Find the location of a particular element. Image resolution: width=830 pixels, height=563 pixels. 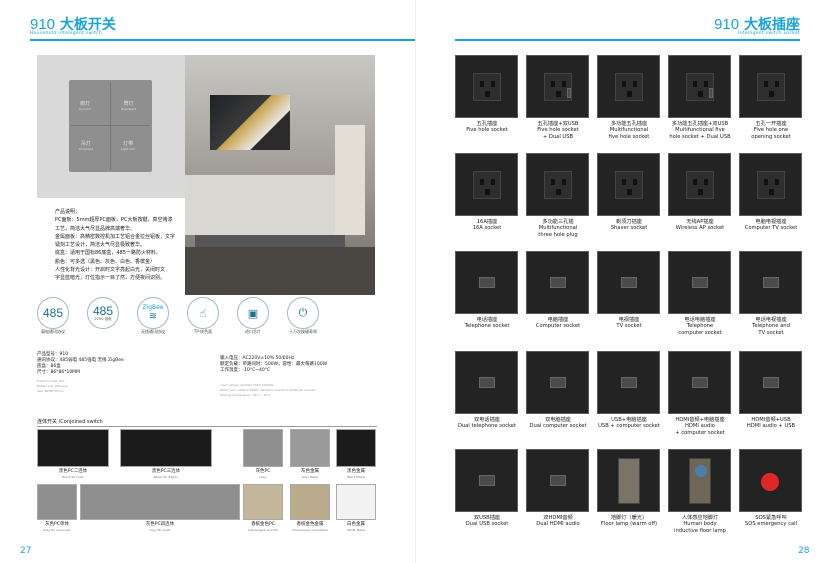

socket-name-en: Telephone and TV socket is located at coordinates (771, 329).